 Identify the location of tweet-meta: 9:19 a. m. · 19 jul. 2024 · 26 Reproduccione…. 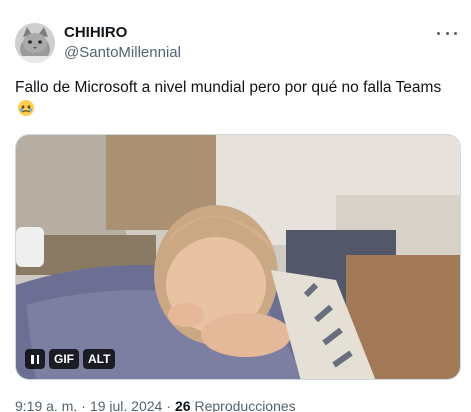
(155, 404).